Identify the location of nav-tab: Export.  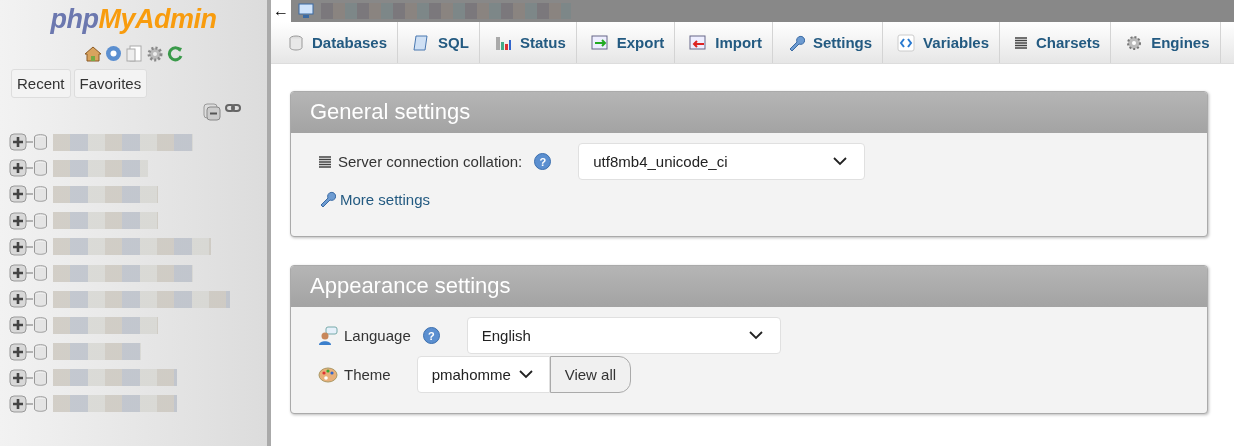
(626, 42).